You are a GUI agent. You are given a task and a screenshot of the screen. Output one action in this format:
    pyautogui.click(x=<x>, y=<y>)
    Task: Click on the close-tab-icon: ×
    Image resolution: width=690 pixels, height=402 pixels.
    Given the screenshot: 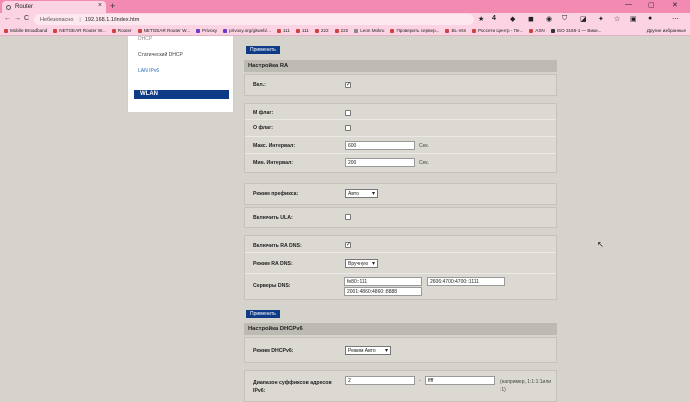 What is the action you would take?
    pyautogui.click(x=100, y=5)
    